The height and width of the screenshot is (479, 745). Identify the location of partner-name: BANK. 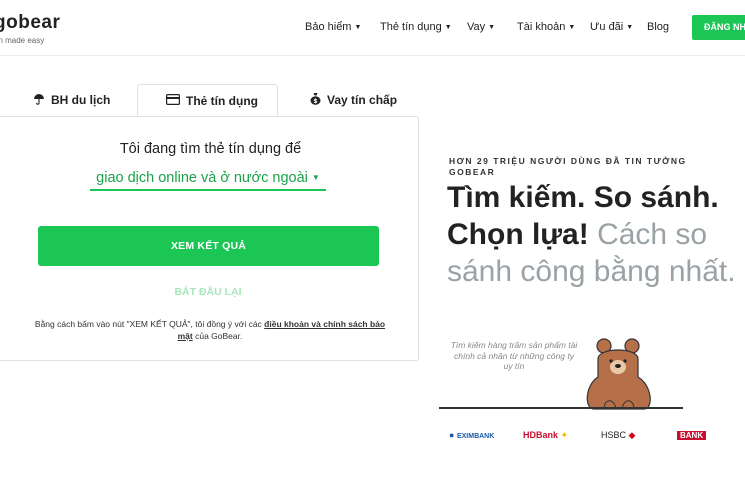
(692, 435).